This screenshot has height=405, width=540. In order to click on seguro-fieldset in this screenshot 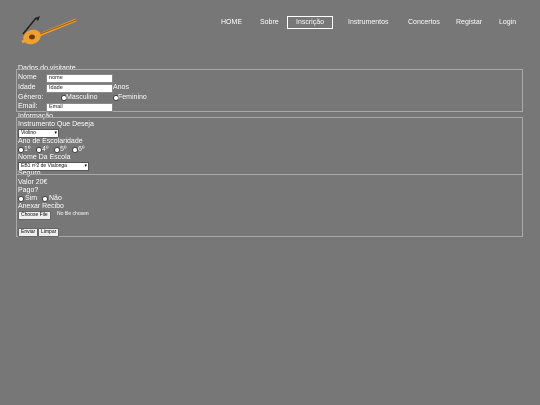, I will do `click(269, 205)`.